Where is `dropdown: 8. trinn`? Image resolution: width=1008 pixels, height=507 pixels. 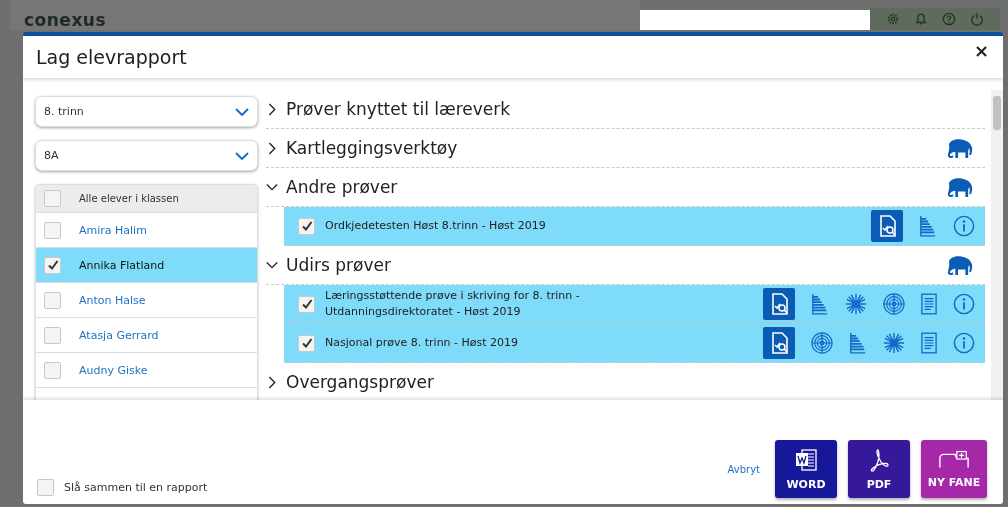
dropdown: 8. trinn is located at coordinates (146, 111).